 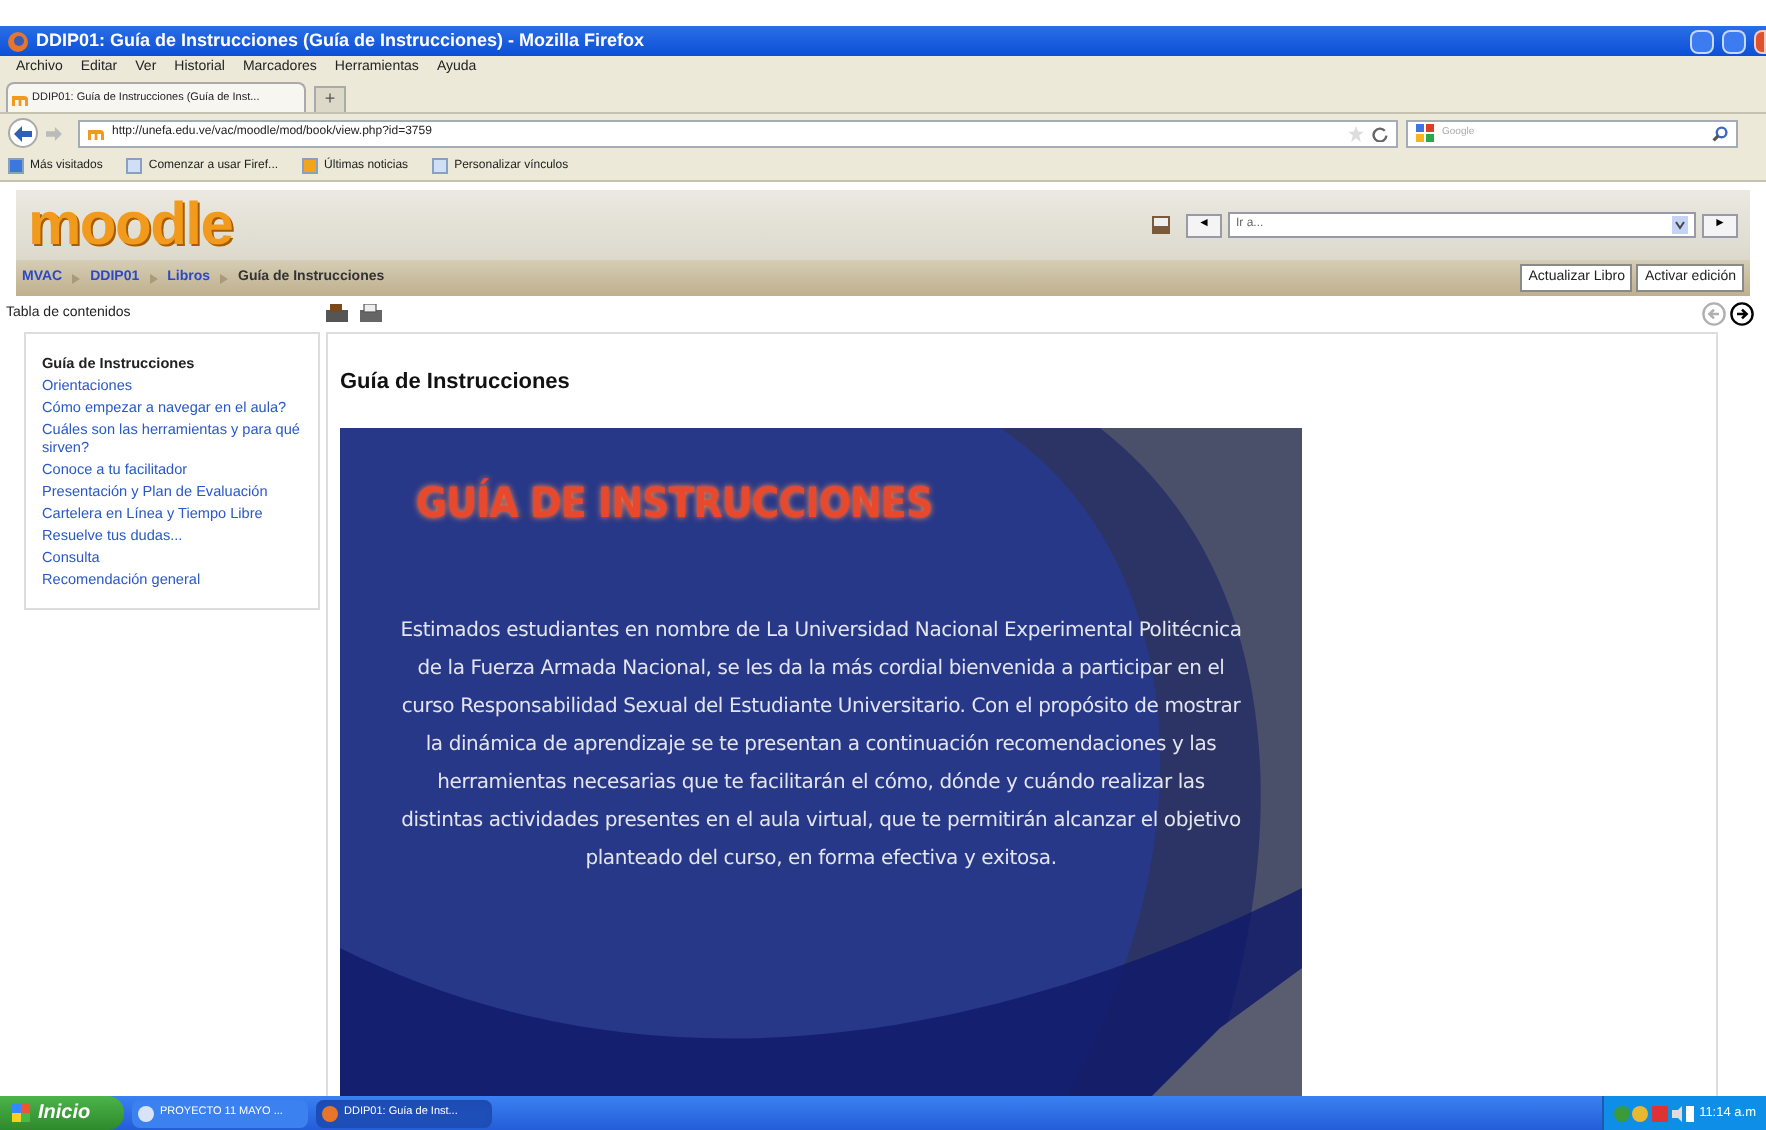 What do you see at coordinates (340, 40) in the screenshot?
I see `window-title: DDIP01: Guía de Instrucciones (Guía de Instrucciones) - Mozilla Firefox` at bounding box center [340, 40].